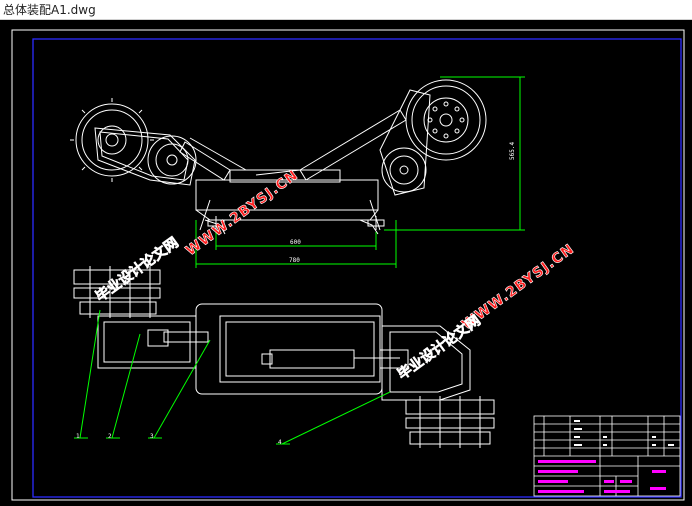  What do you see at coordinates (232, 377) in the screenshot?
I see `leader-lines` at bounding box center [232, 377].